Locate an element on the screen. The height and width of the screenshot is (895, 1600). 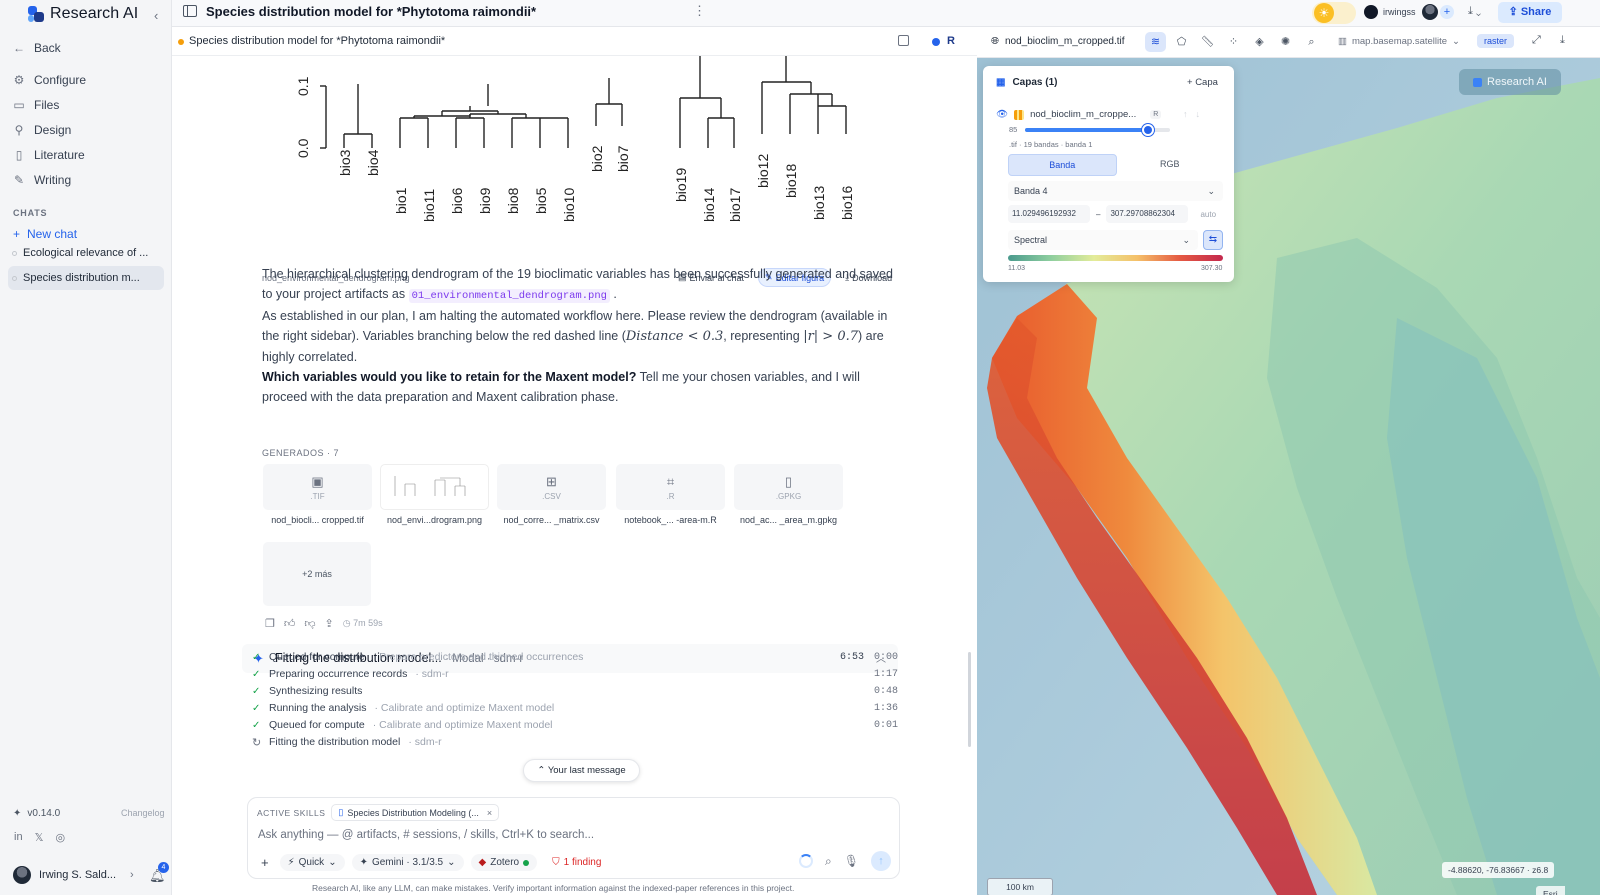
app-logo: Research AI is located at coordinates (83, 14).